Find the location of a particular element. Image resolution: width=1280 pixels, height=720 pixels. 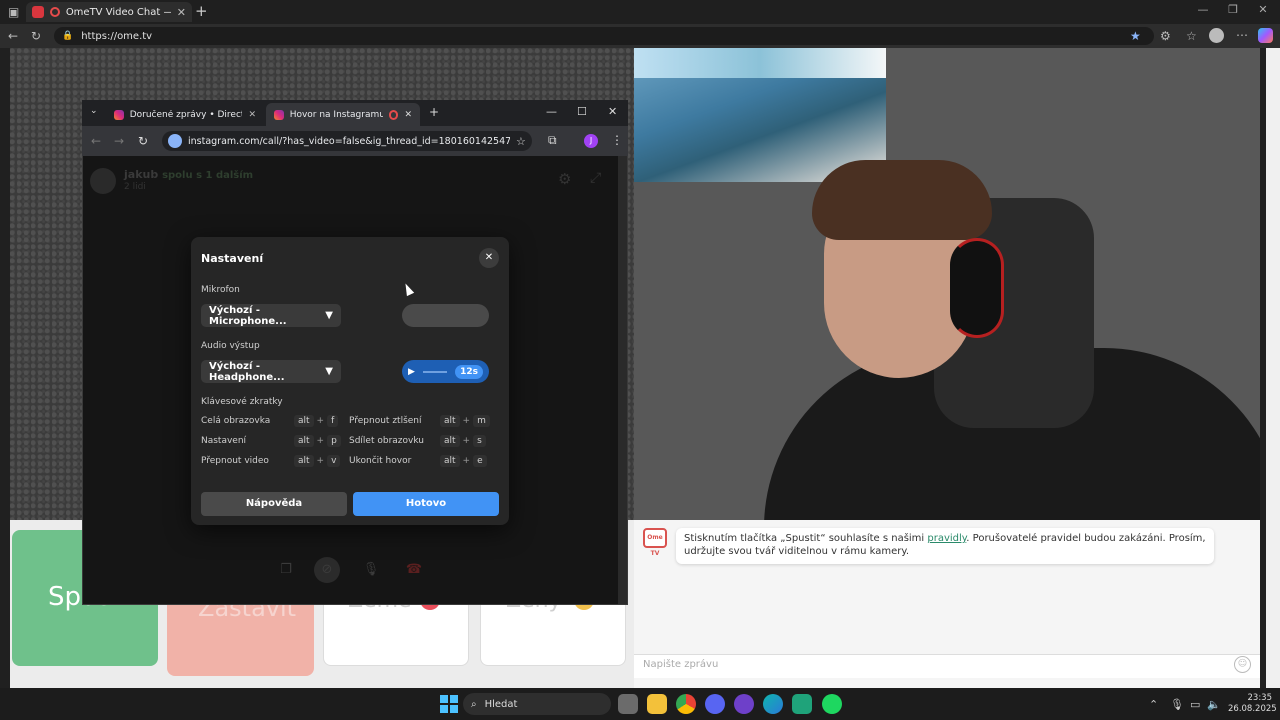

taskbar is located at coordinates (640, 704).